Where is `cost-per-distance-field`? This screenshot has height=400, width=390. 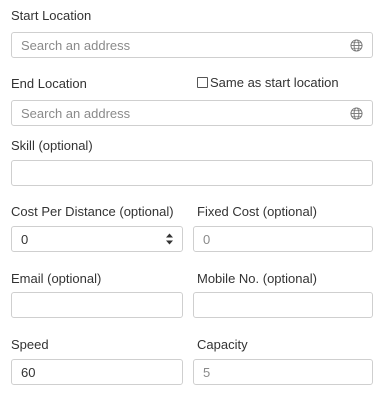 cost-per-distance-field is located at coordinates (97, 239).